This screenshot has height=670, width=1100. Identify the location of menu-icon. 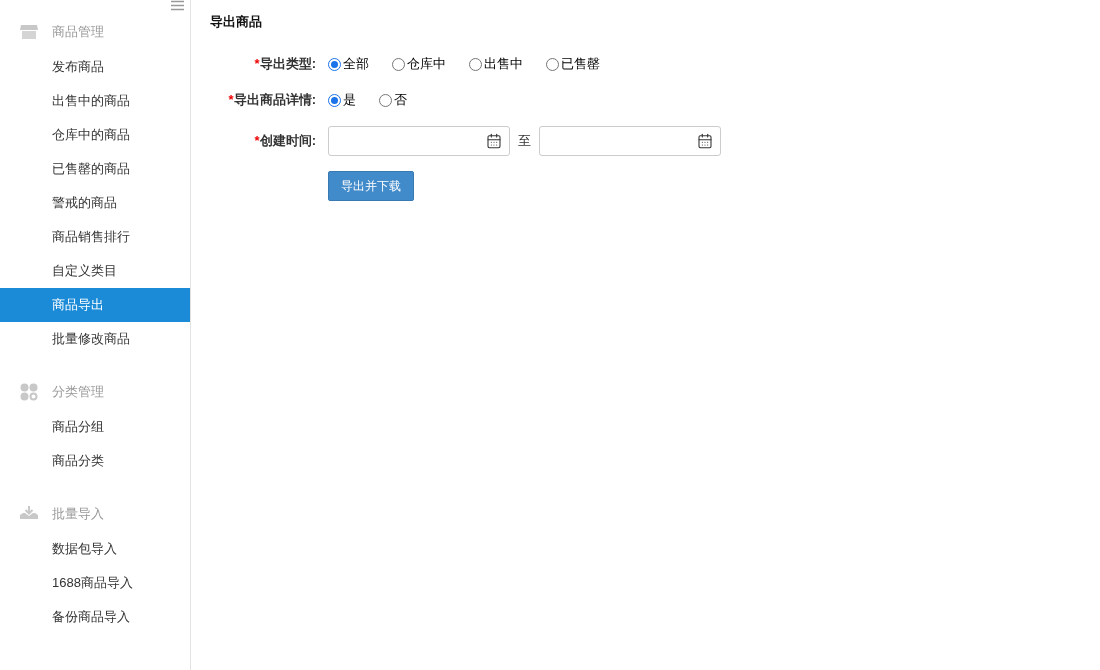
(177, 5).